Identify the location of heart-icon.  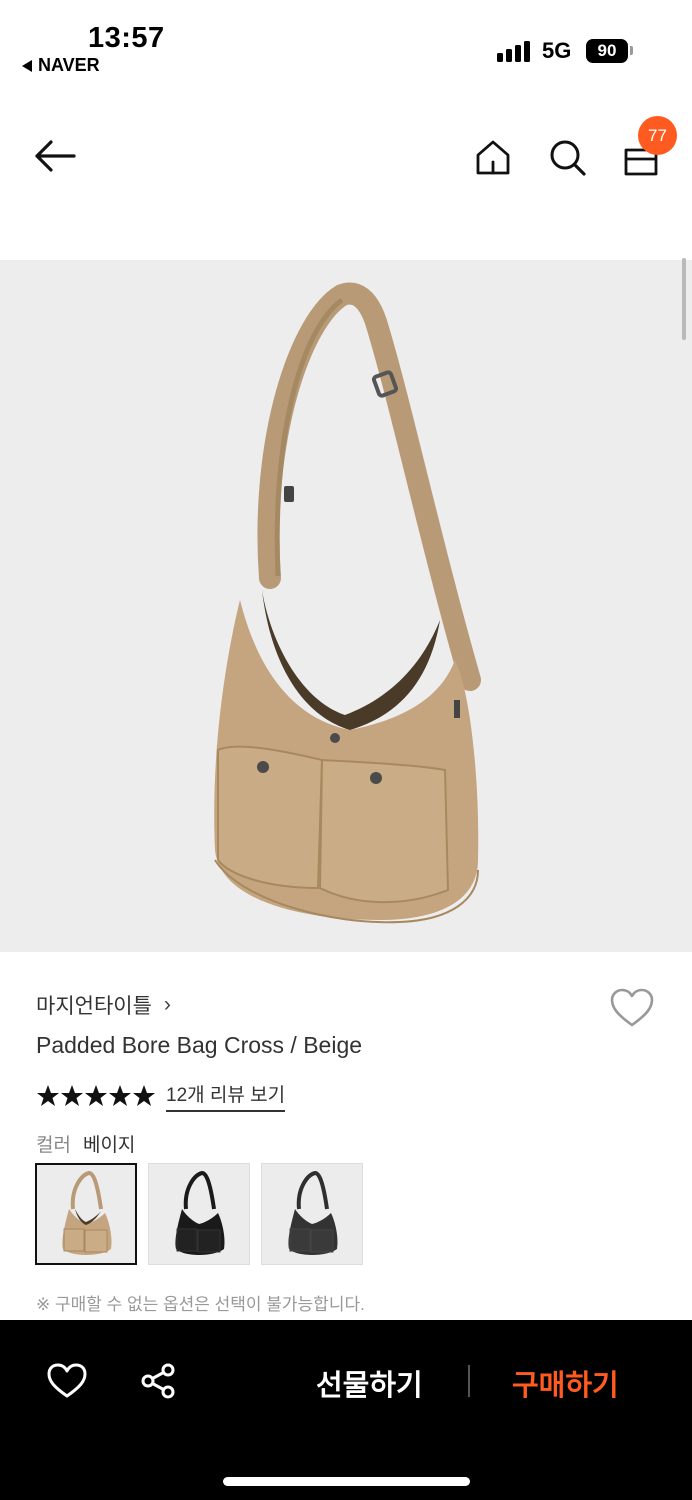
(67, 1381).